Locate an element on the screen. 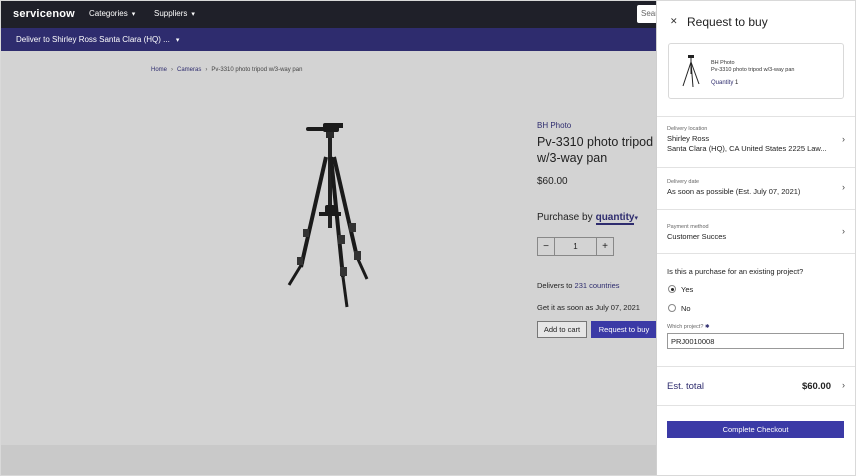 The image size is (856, 476). quantity-stepper: − 1 + is located at coordinates (575, 246).